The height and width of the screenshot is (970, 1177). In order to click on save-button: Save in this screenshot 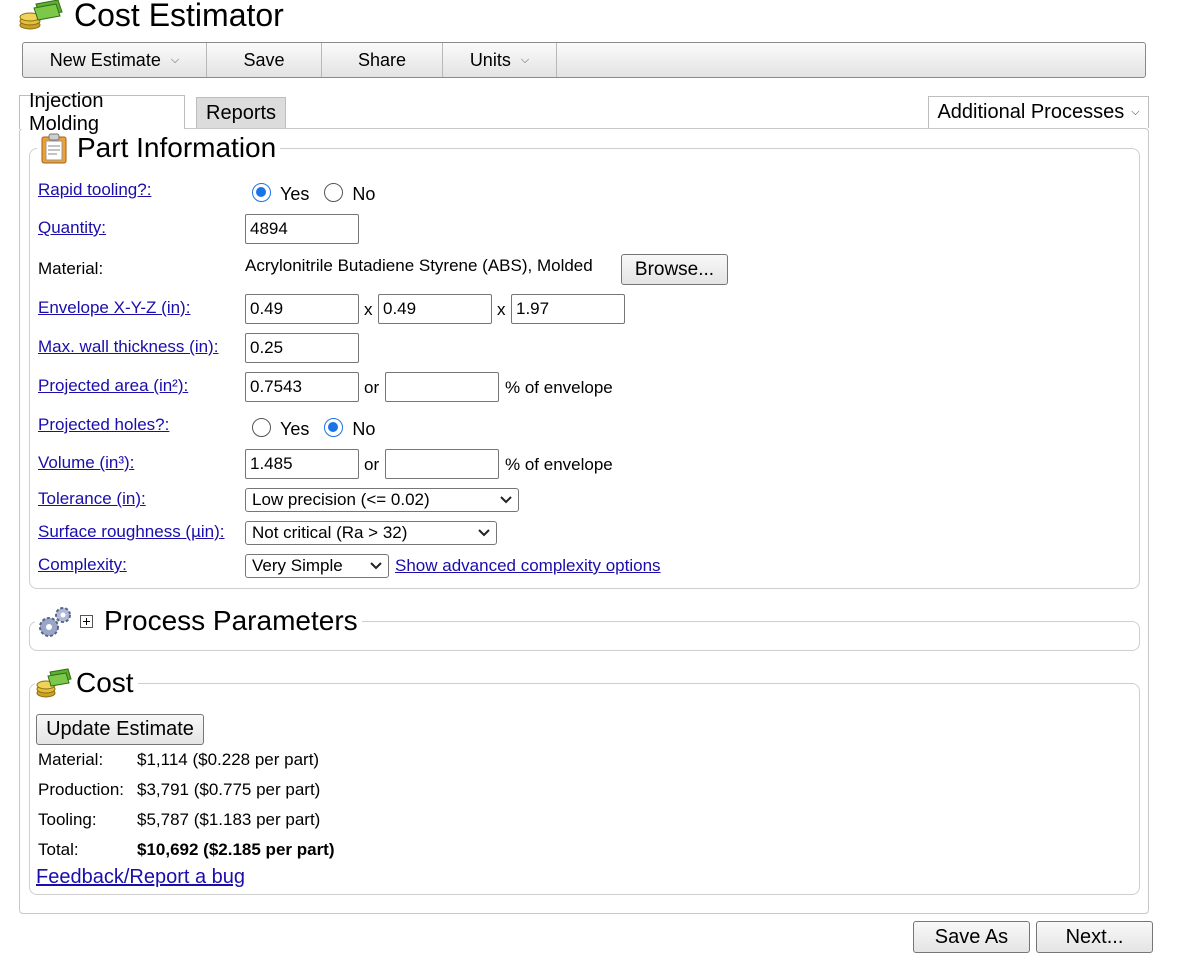, I will do `click(264, 60)`.